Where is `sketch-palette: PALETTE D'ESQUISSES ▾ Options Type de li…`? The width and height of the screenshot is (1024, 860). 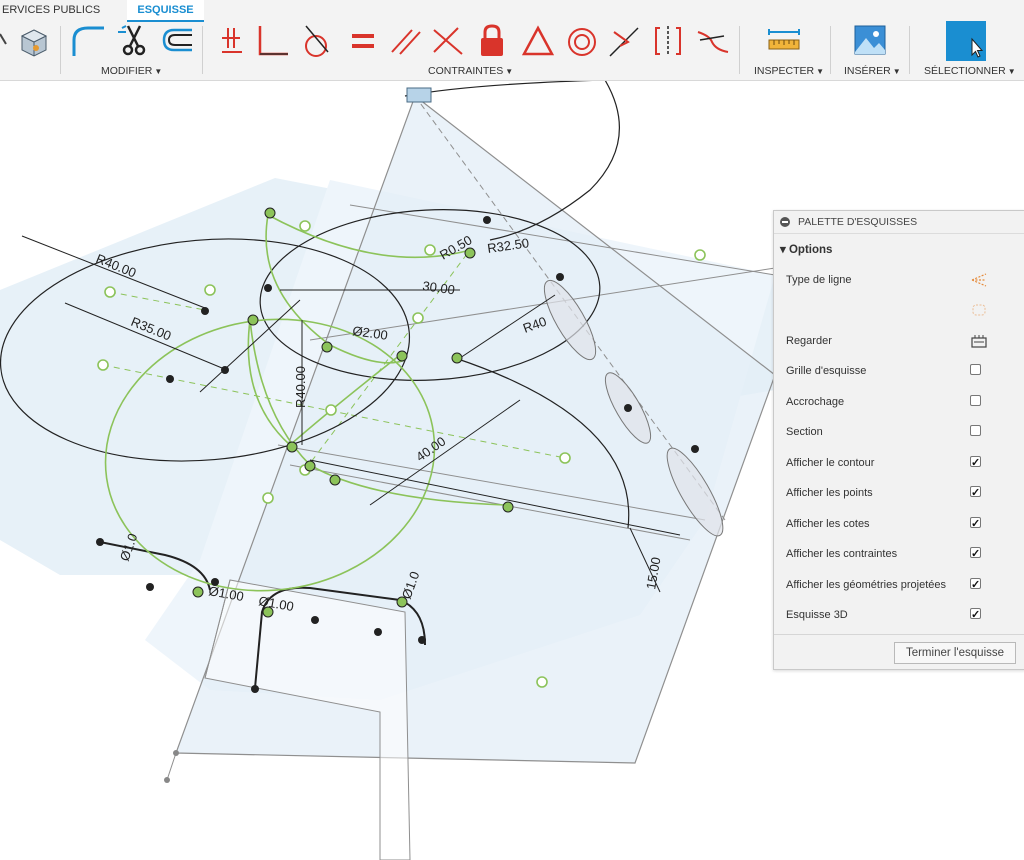
sketch-palette: PALETTE D'ESQUISSES ▾ Options Type de li… is located at coordinates (898, 440).